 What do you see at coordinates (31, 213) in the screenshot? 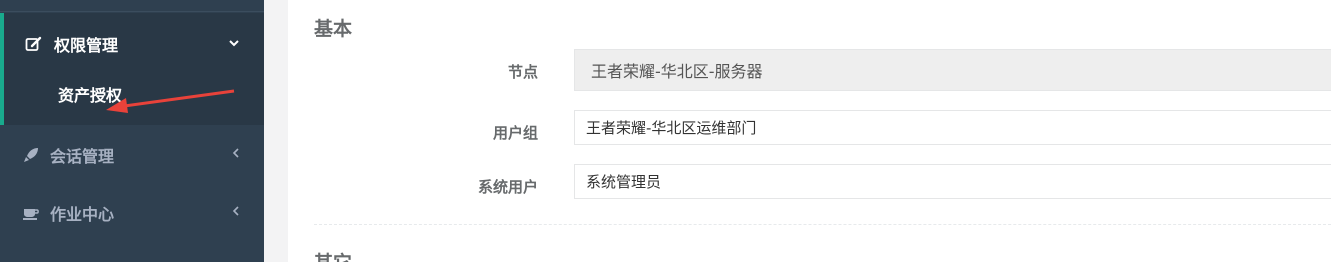
I see `coffee-icon` at bounding box center [31, 213].